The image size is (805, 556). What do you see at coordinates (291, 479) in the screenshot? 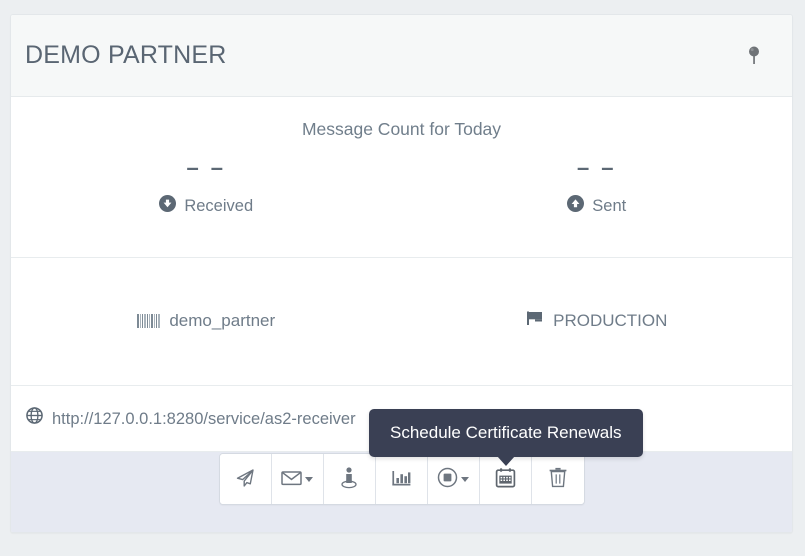
I see `envelope-icon` at bounding box center [291, 479].